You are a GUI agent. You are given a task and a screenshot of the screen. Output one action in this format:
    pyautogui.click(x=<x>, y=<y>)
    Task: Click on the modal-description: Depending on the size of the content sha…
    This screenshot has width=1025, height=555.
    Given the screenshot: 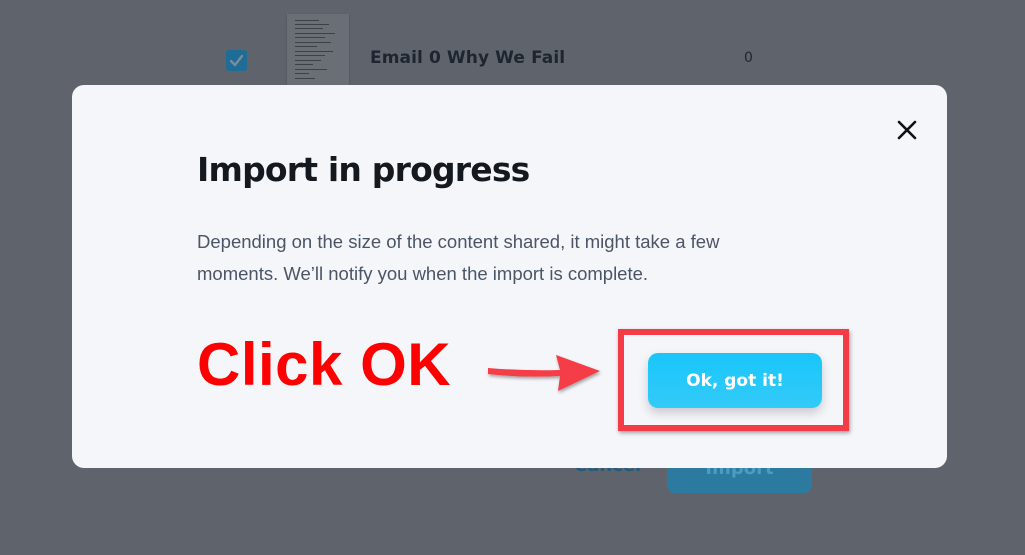 What is the action you would take?
    pyautogui.click(x=458, y=257)
    